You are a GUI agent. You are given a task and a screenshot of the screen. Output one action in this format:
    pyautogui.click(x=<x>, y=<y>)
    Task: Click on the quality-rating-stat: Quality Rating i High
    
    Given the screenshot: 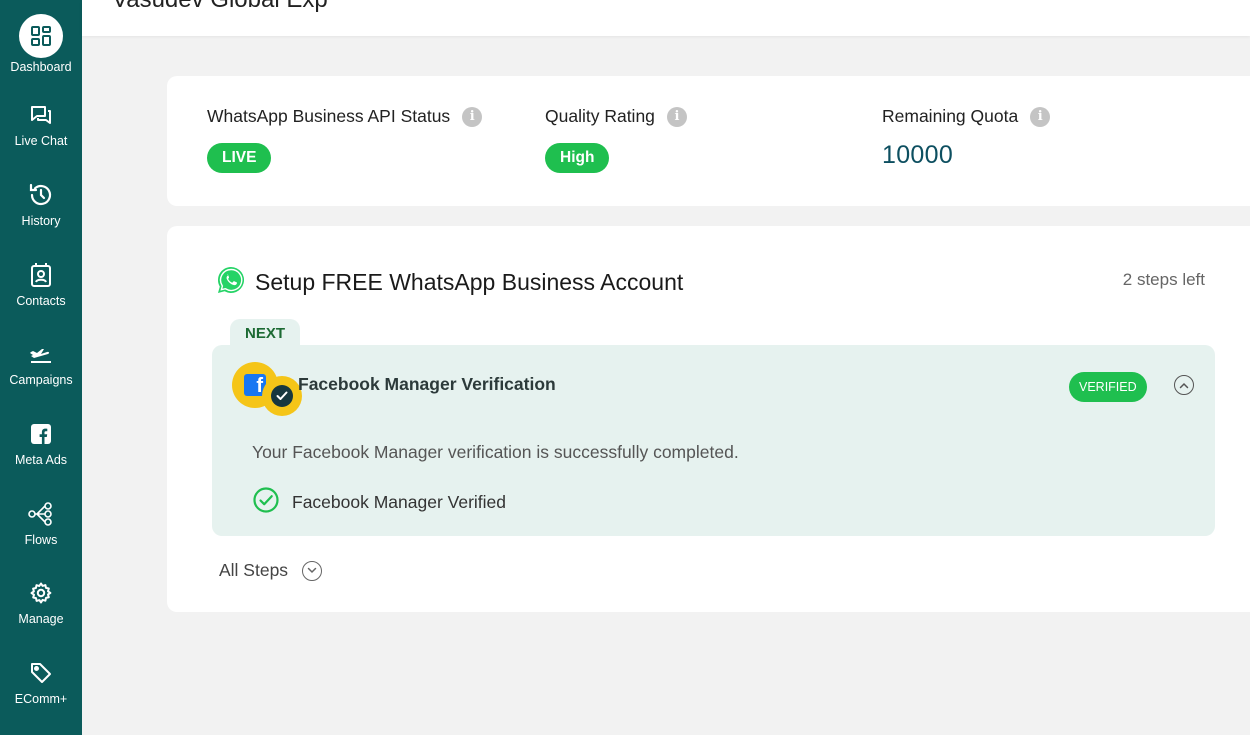 What is the action you would take?
    pyautogui.click(x=616, y=139)
    